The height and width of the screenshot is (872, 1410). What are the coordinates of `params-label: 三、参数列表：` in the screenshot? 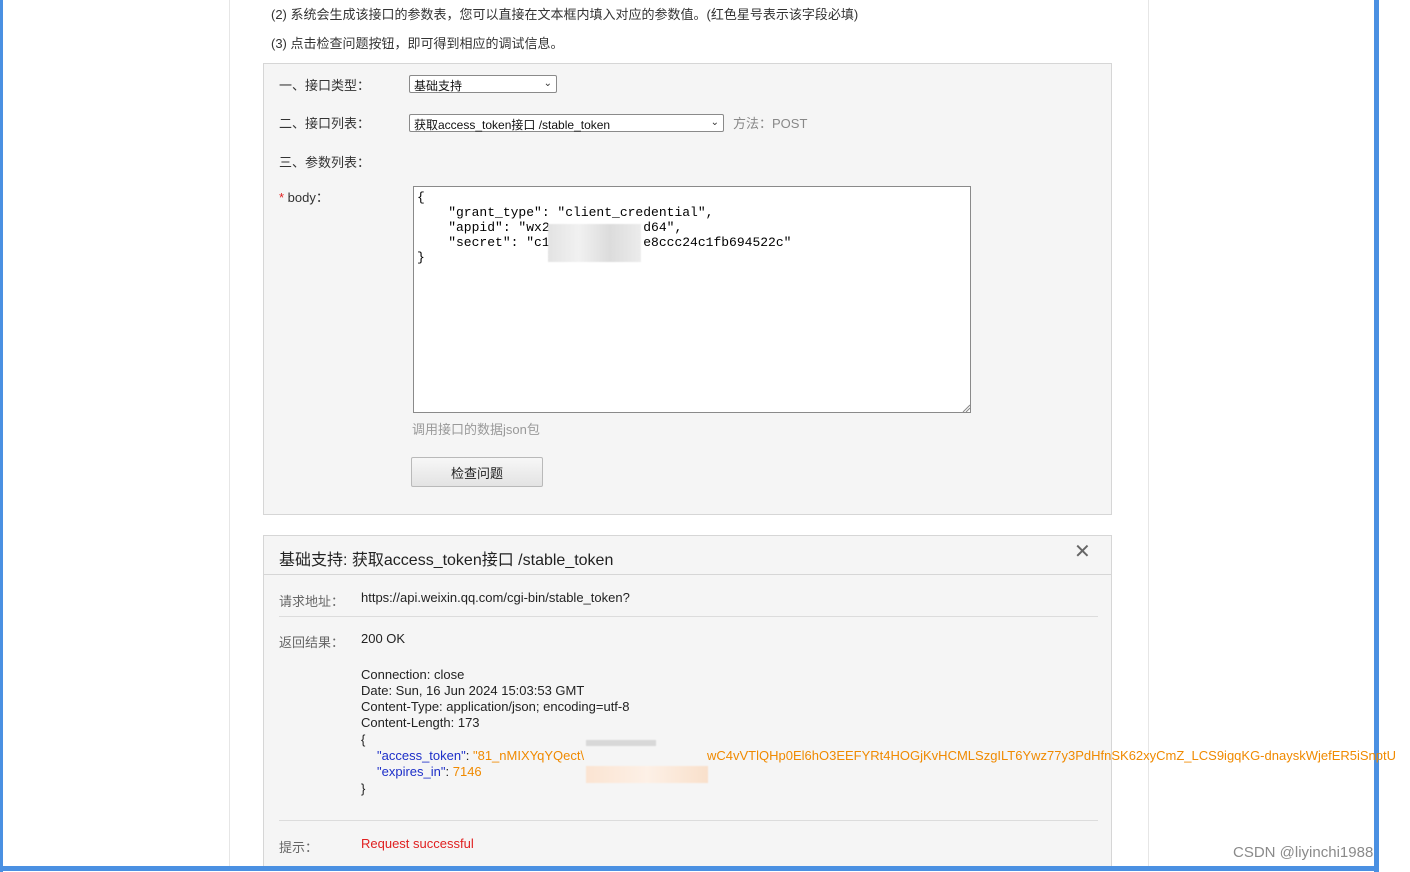 It's located at (325, 162).